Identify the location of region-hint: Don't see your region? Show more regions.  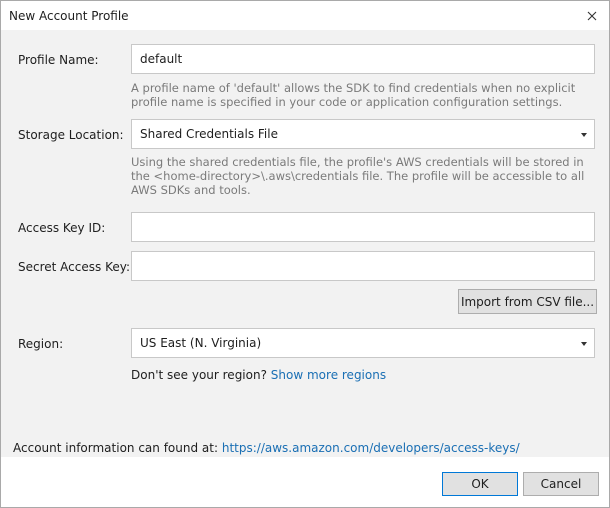
(258, 375).